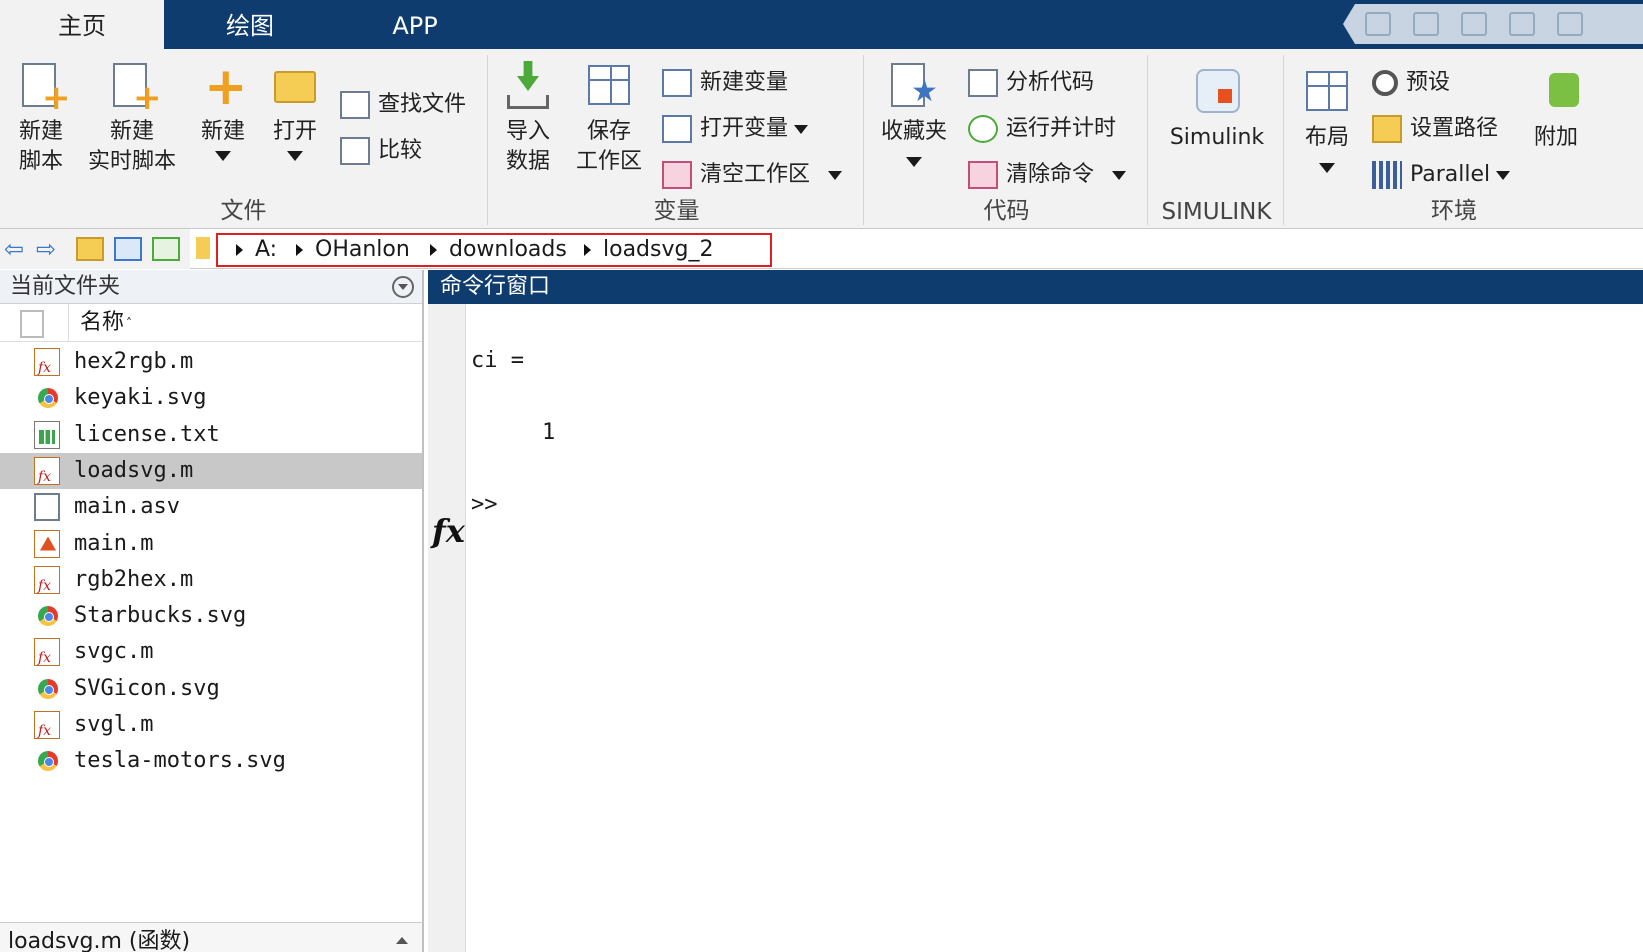 This screenshot has width=1643, height=952. Describe the element at coordinates (983, 83) in the screenshot. I see `analyze-code-icon` at that location.